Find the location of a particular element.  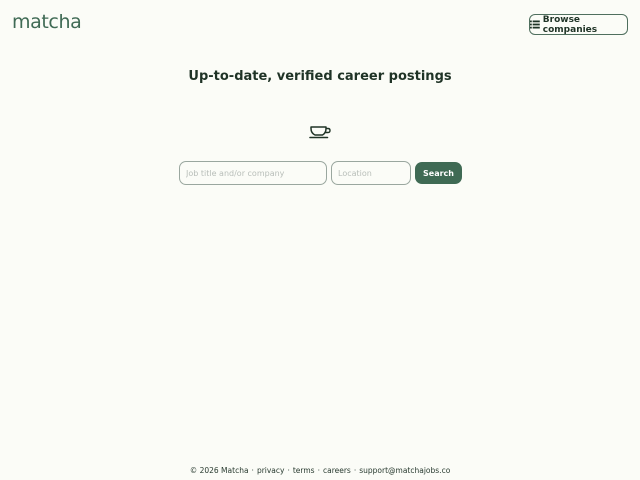

list-icon is located at coordinates (535, 24).